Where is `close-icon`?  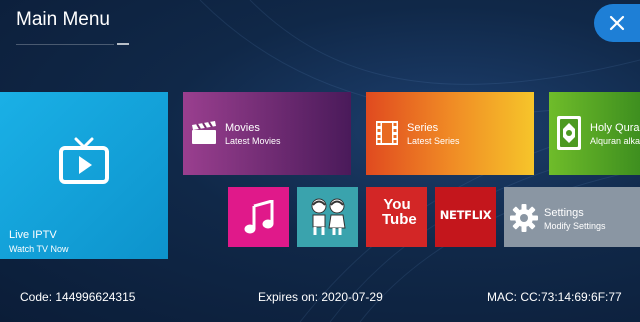
close-icon is located at coordinates (617, 23).